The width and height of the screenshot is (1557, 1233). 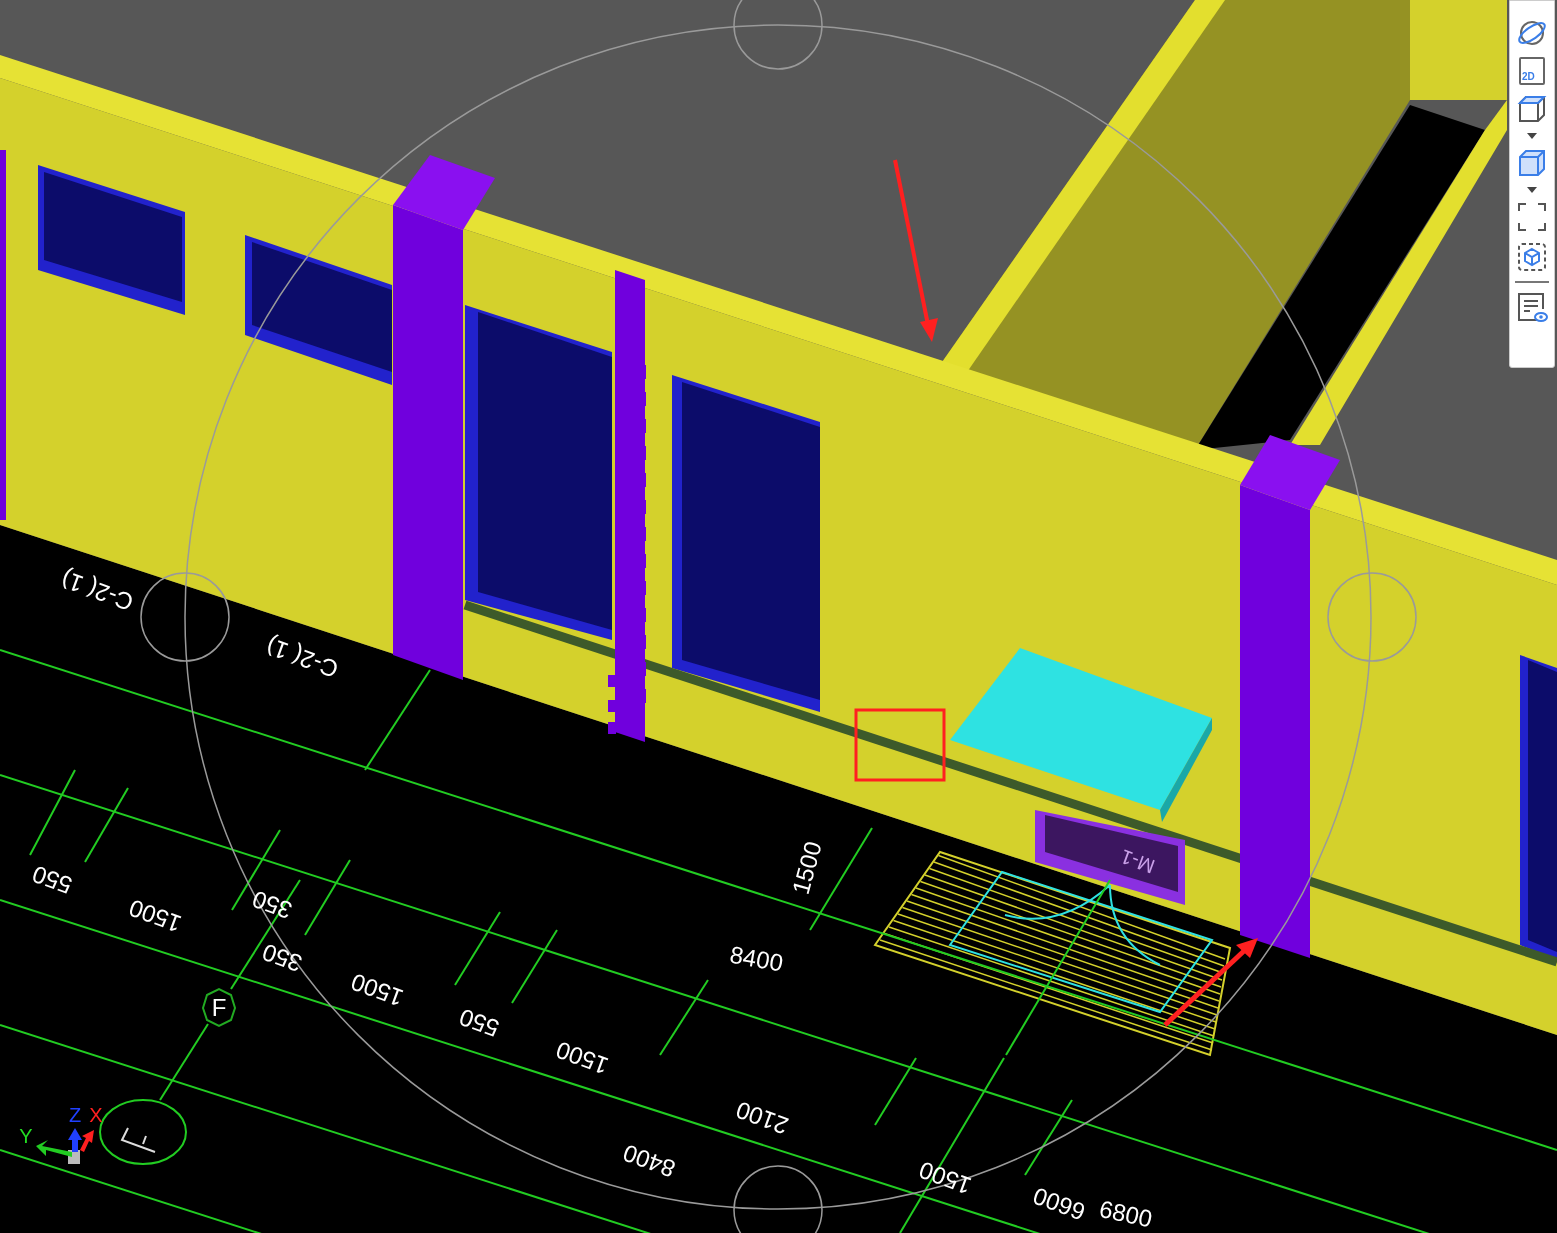 I want to click on fullscreen-icon, so click(x=1532, y=217).